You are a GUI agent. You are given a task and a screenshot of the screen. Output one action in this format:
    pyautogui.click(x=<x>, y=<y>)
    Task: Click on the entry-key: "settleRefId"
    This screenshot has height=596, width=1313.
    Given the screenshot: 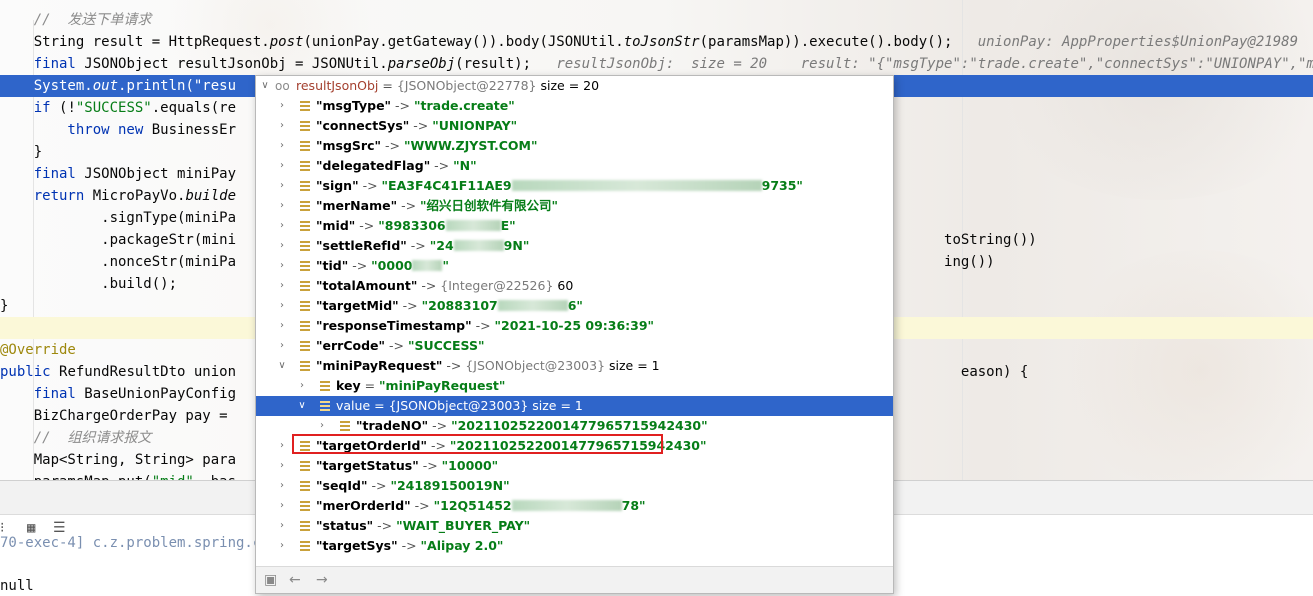 What is the action you would take?
    pyautogui.click(x=361, y=245)
    